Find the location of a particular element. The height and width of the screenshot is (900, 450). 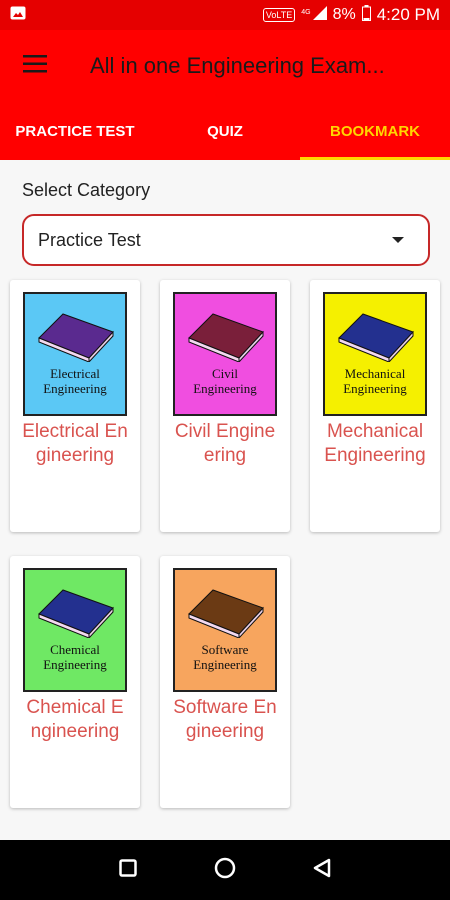

square-icon is located at coordinates (128, 870).